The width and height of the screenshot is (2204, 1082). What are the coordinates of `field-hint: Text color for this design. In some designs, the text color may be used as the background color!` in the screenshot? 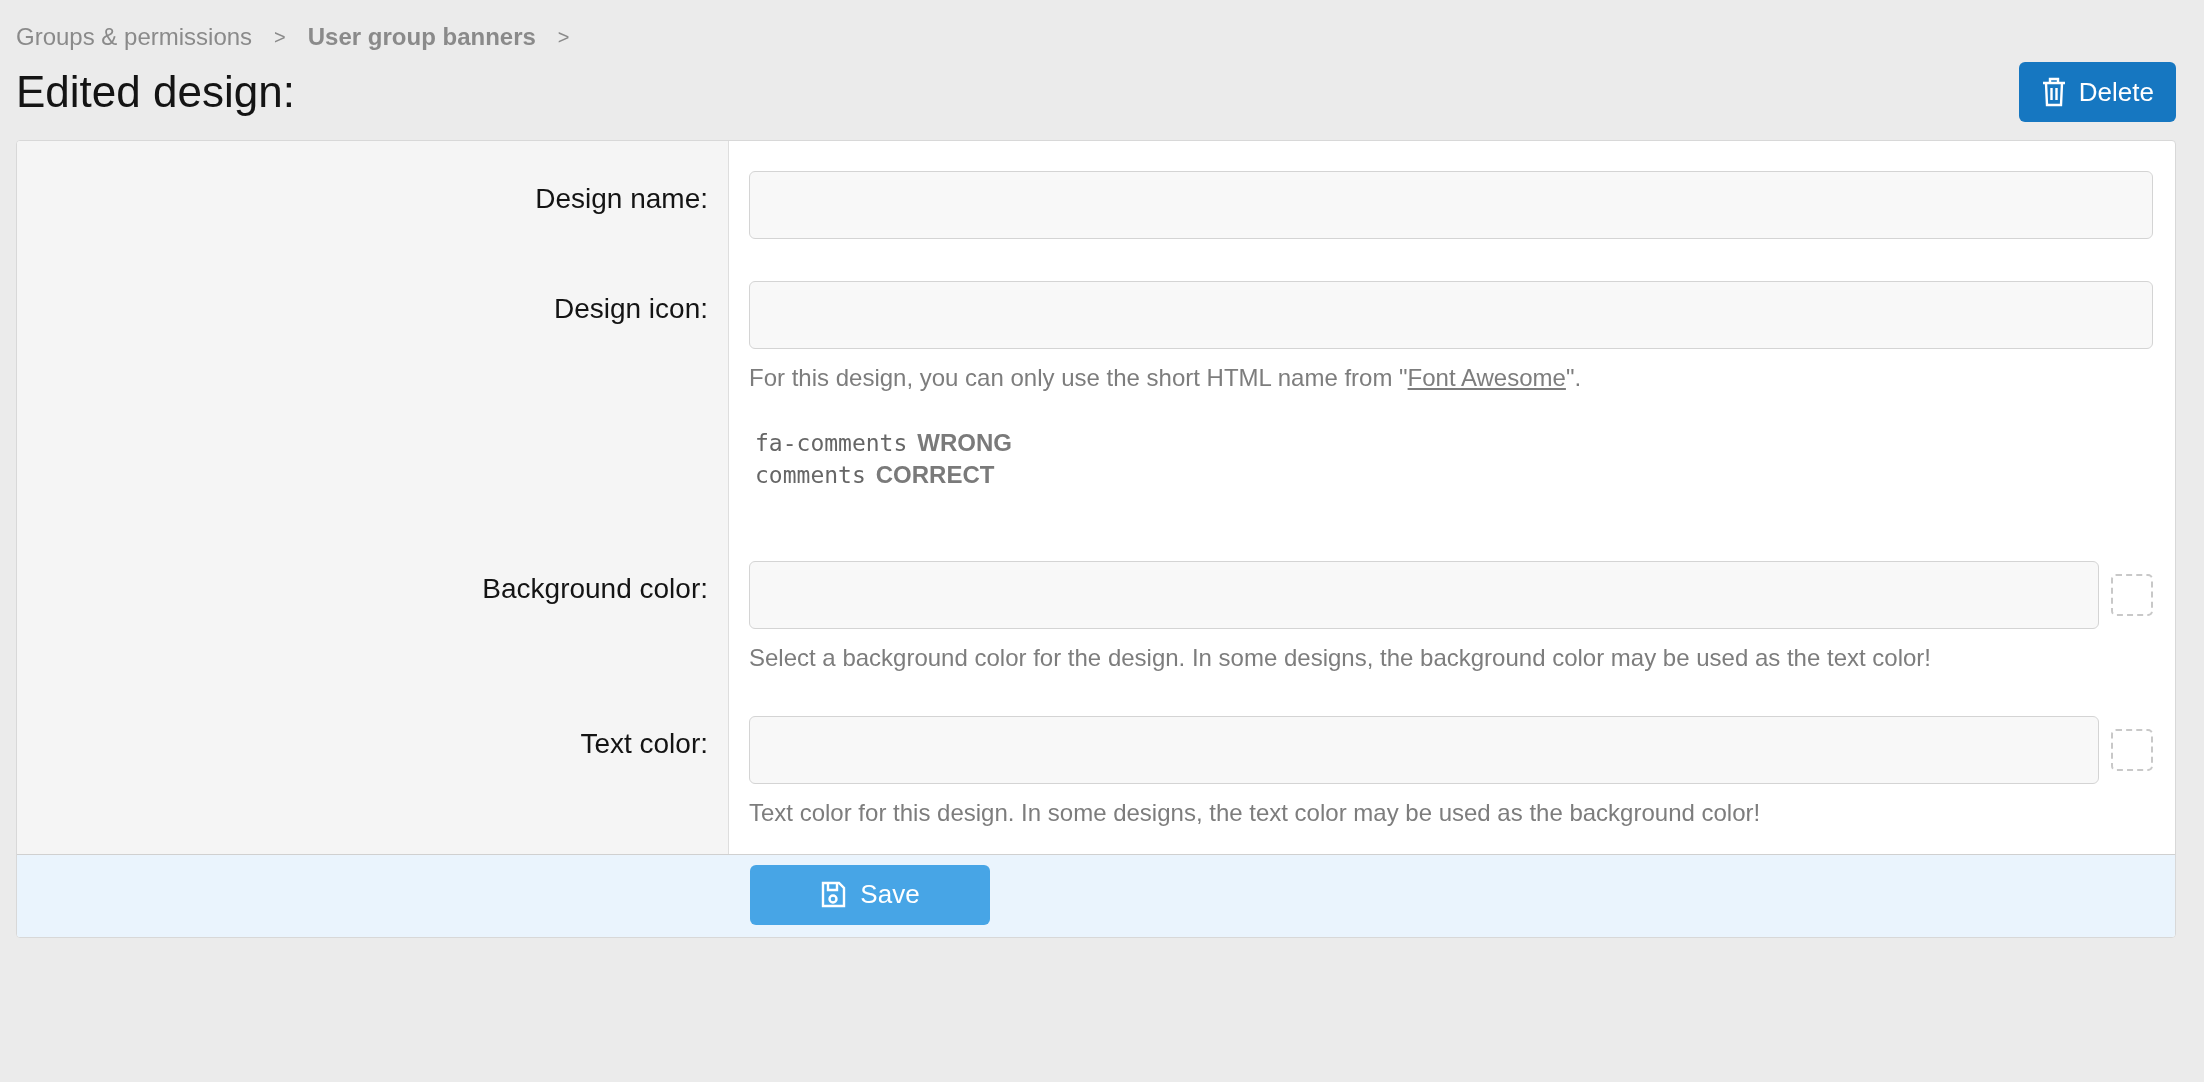 It's located at (1255, 813).